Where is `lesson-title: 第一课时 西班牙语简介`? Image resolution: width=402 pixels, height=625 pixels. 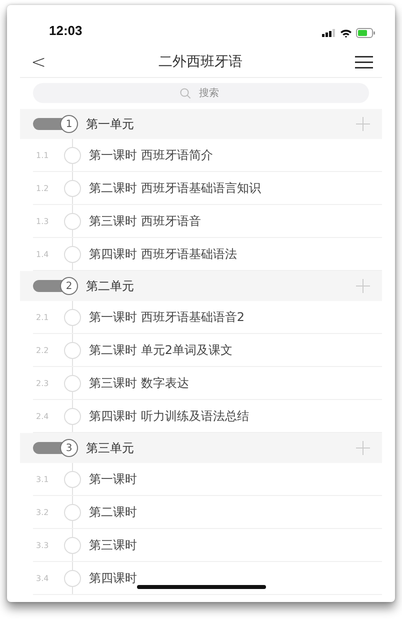 lesson-title: 第一课时 西班牙语简介 is located at coordinates (151, 155).